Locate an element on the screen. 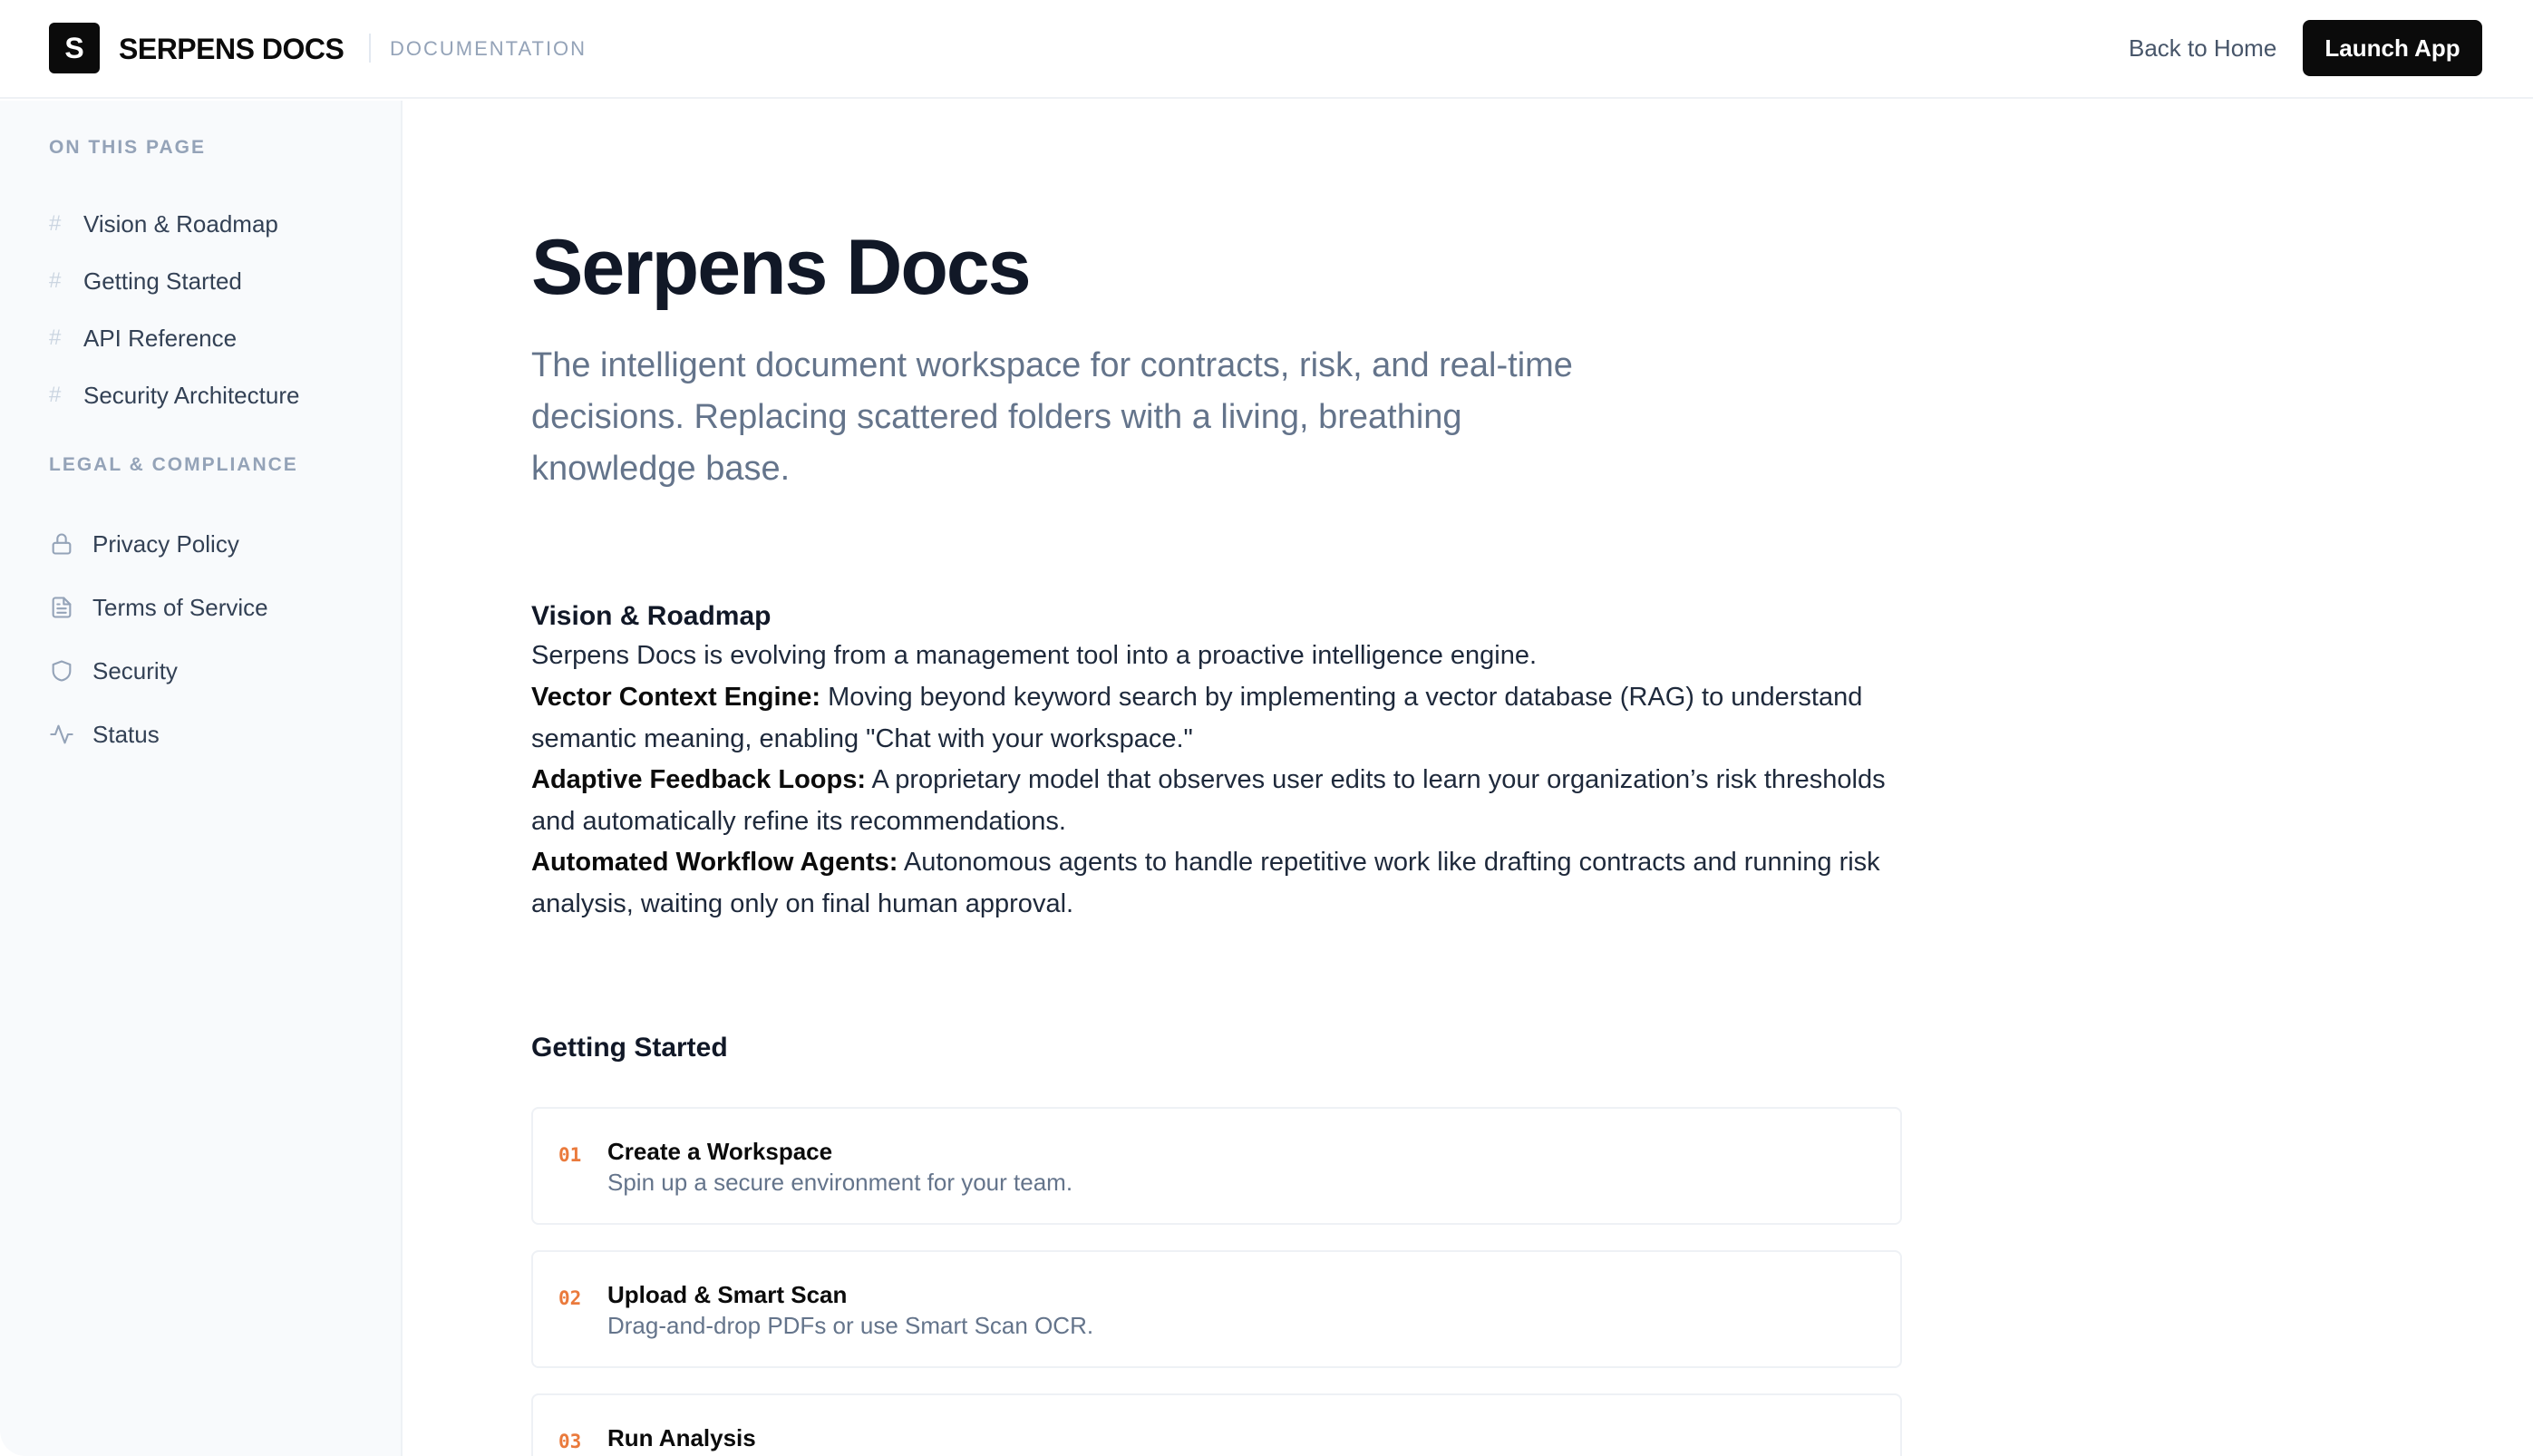  page-title: Serpens Docs is located at coordinates (781, 267).